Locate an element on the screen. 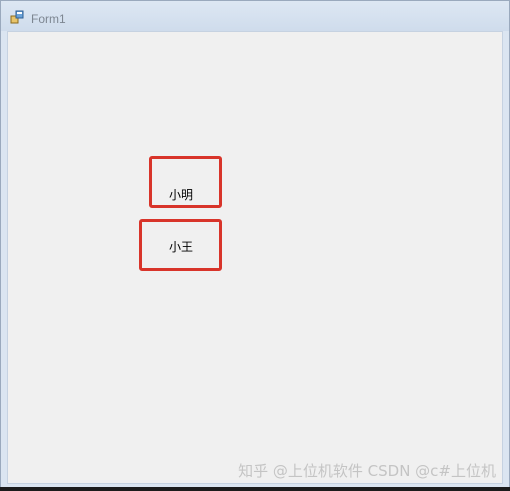 This screenshot has width=510, height=491. label-xiaoming: 小明 is located at coordinates (181, 195).